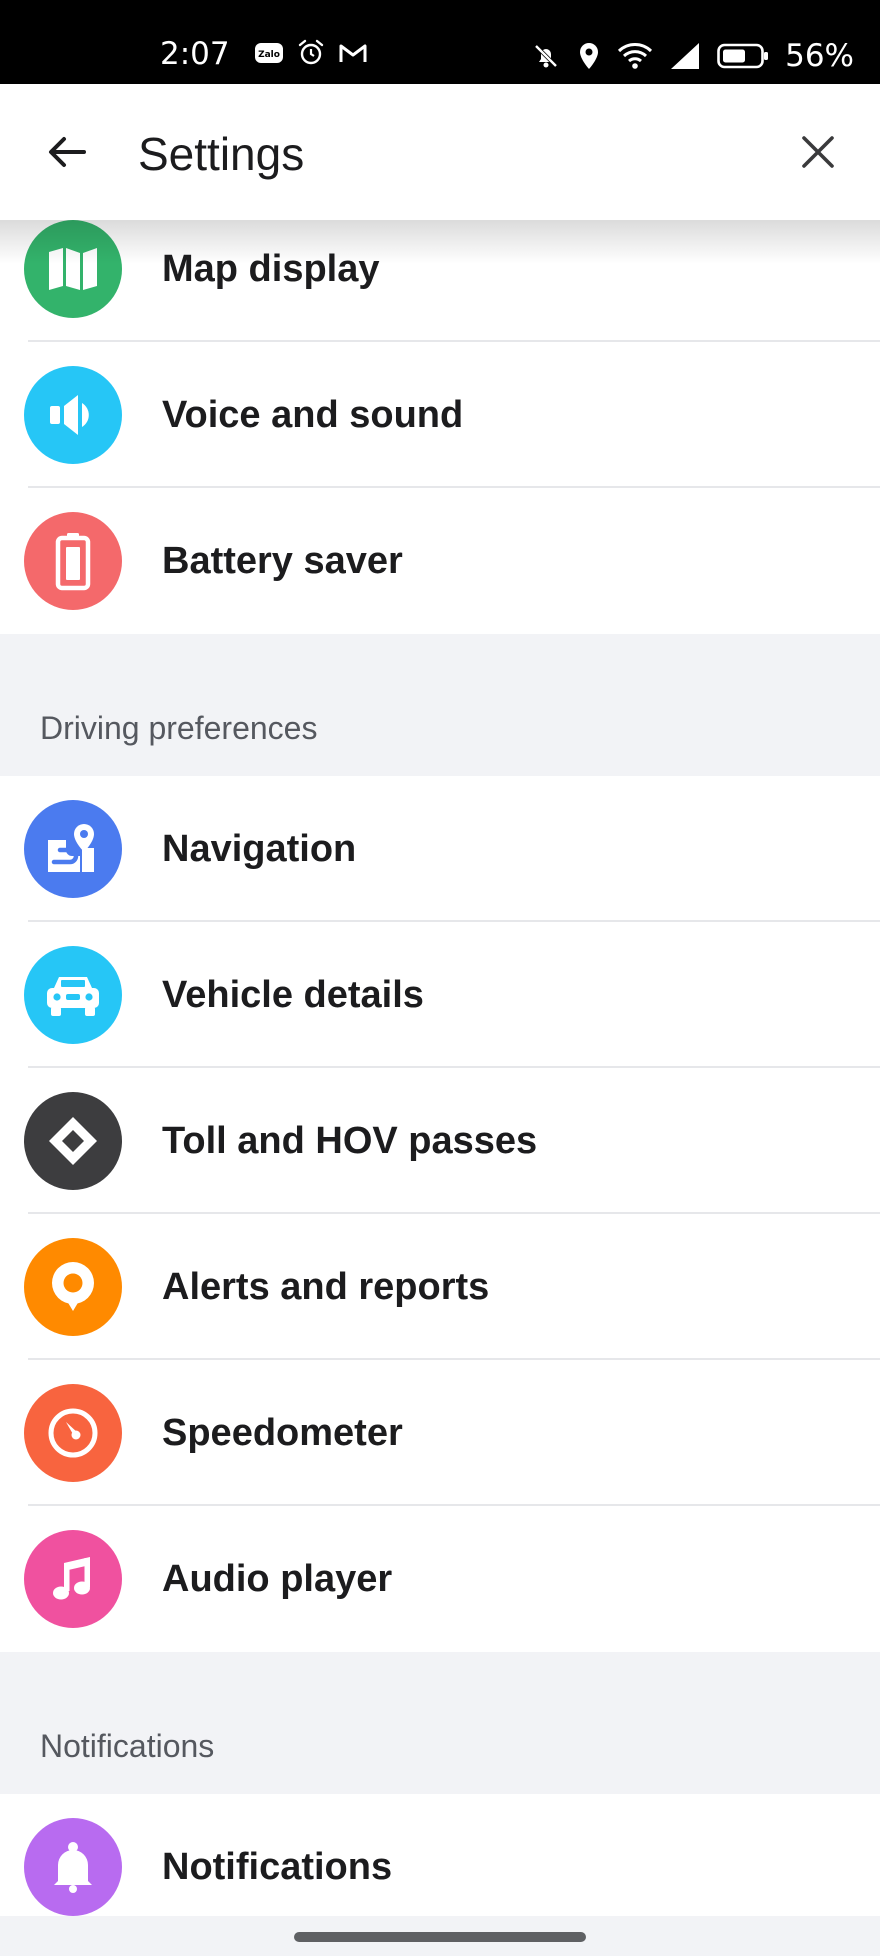 The width and height of the screenshot is (880, 1956). What do you see at coordinates (440, 849) in the screenshot?
I see `settings-item-navigation: Navigation` at bounding box center [440, 849].